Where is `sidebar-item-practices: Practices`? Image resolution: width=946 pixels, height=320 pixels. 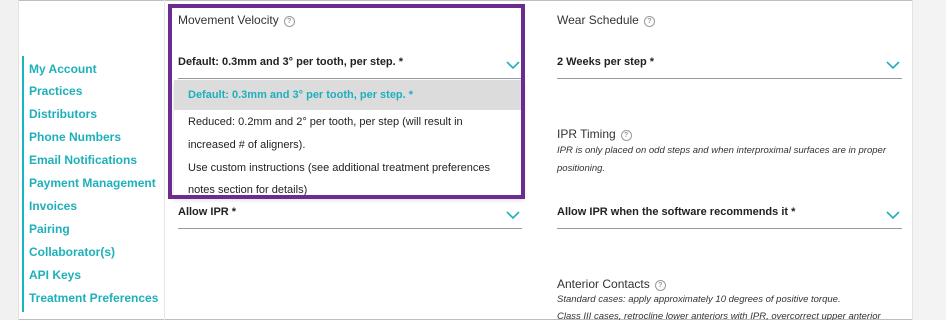 sidebar-item-practices: Practices is located at coordinates (55, 91).